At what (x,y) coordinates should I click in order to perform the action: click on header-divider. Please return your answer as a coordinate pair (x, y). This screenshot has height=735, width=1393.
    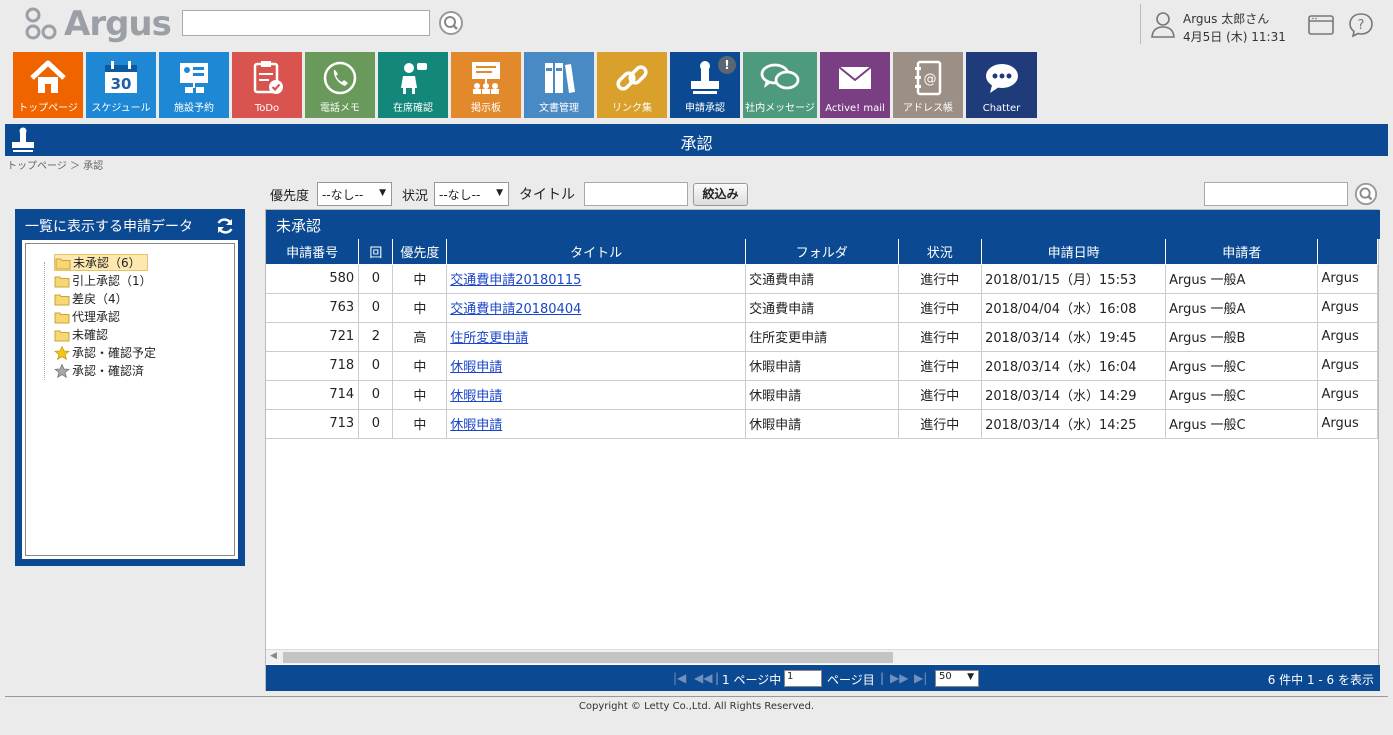
    Looking at the image, I should click on (1140, 24).